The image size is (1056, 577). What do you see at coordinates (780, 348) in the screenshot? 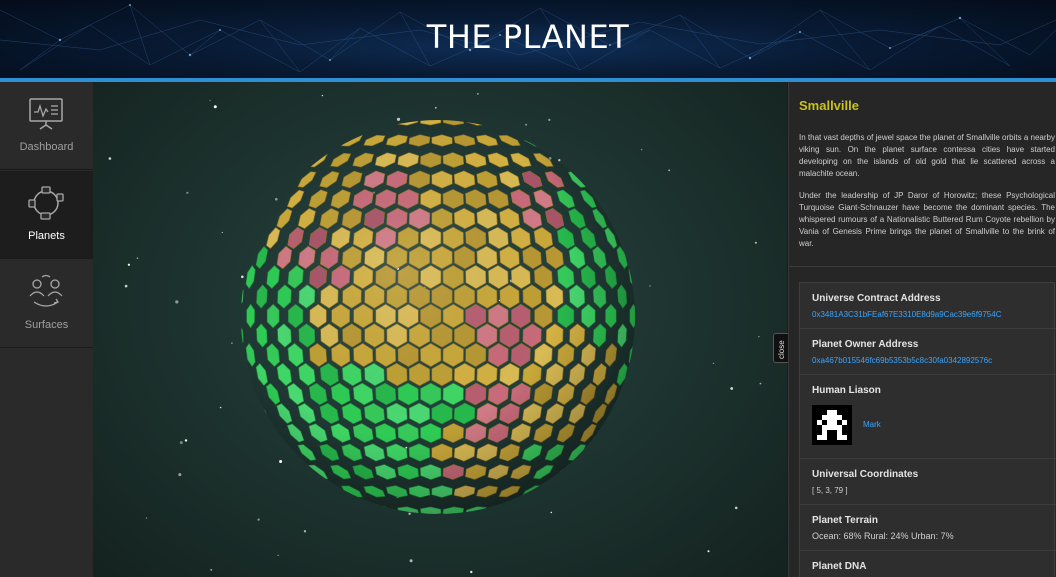
I see `close-panel-tab: close` at bounding box center [780, 348].